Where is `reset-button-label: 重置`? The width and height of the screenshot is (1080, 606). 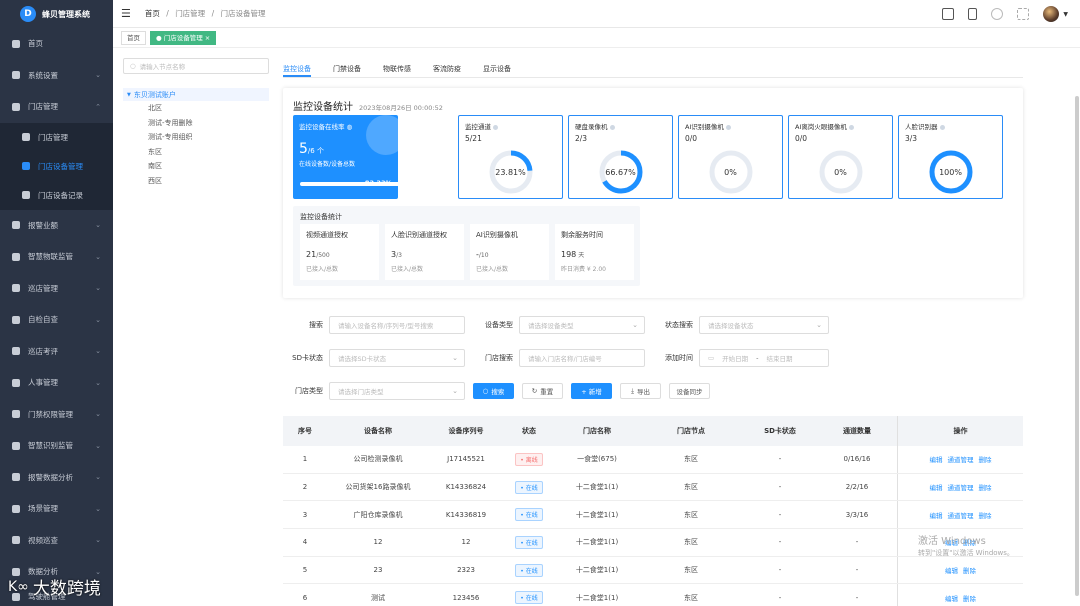
reset-button-label: 重置 is located at coordinates (547, 392).